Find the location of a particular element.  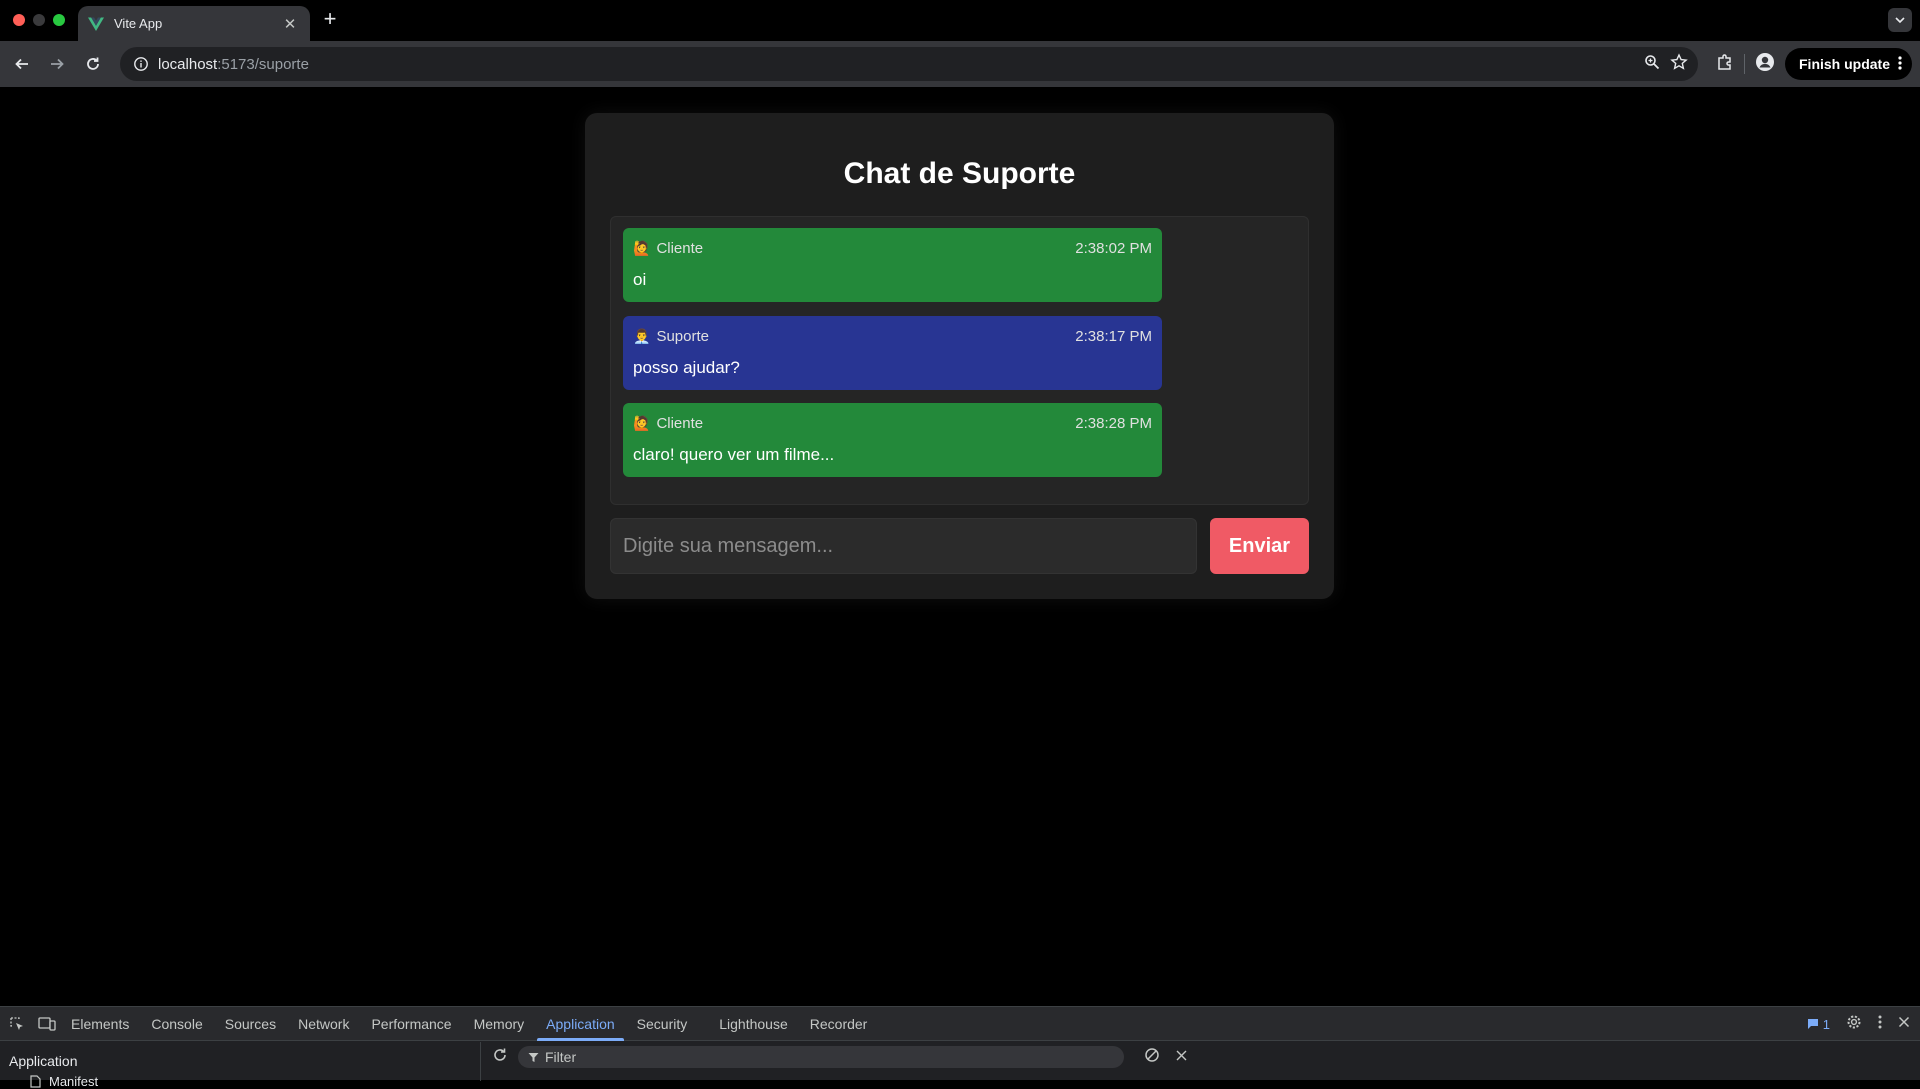

inspect-element-icon is located at coordinates (17, 1024).